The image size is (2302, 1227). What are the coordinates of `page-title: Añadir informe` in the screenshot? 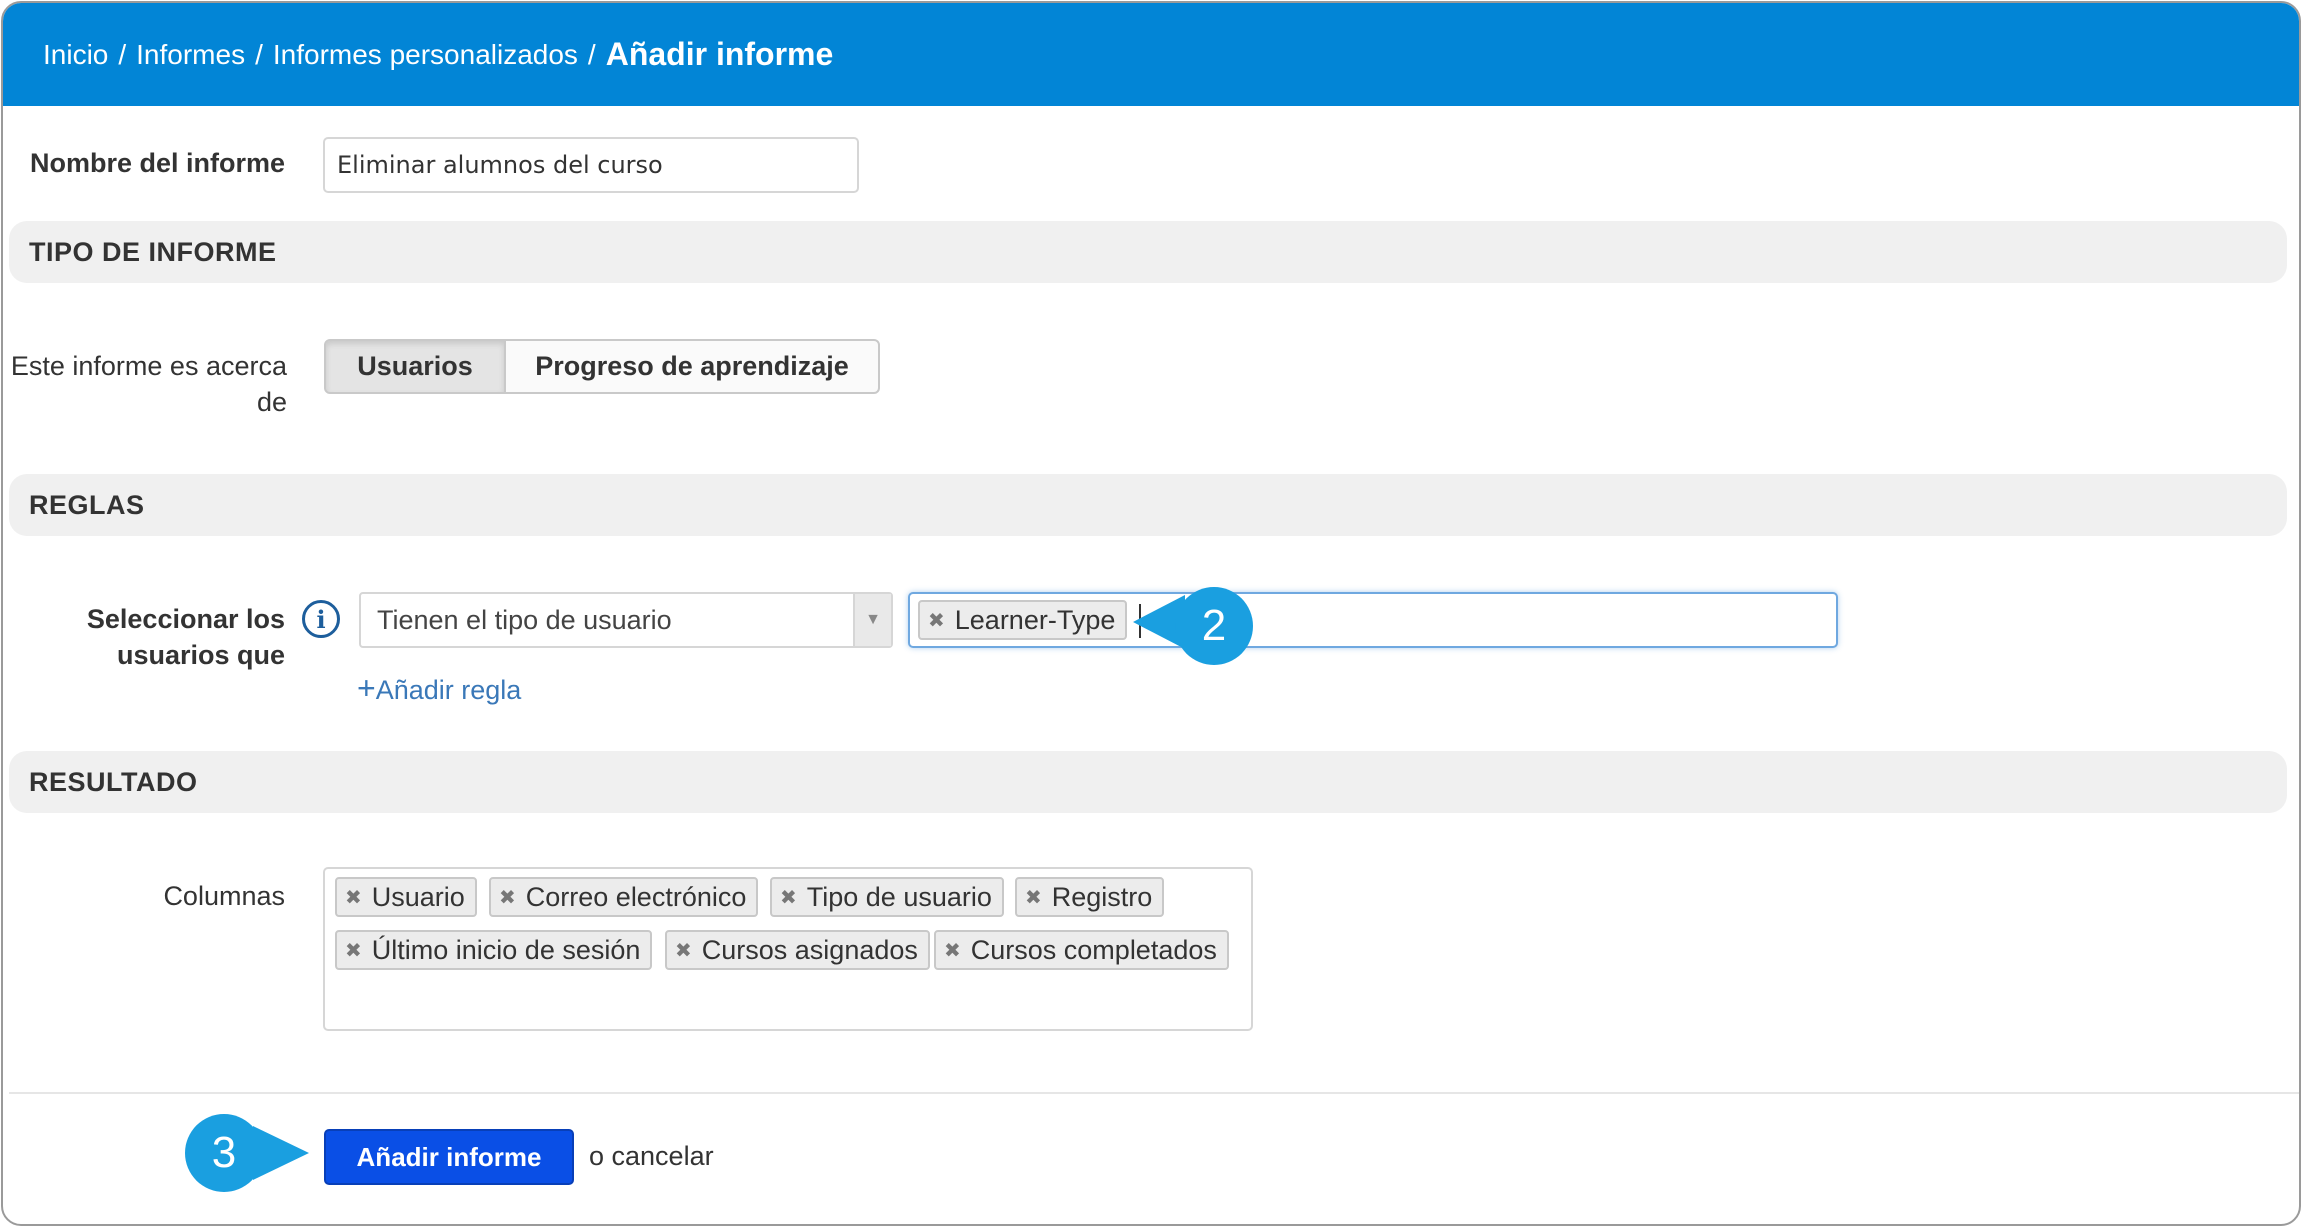 It's located at (719, 54).